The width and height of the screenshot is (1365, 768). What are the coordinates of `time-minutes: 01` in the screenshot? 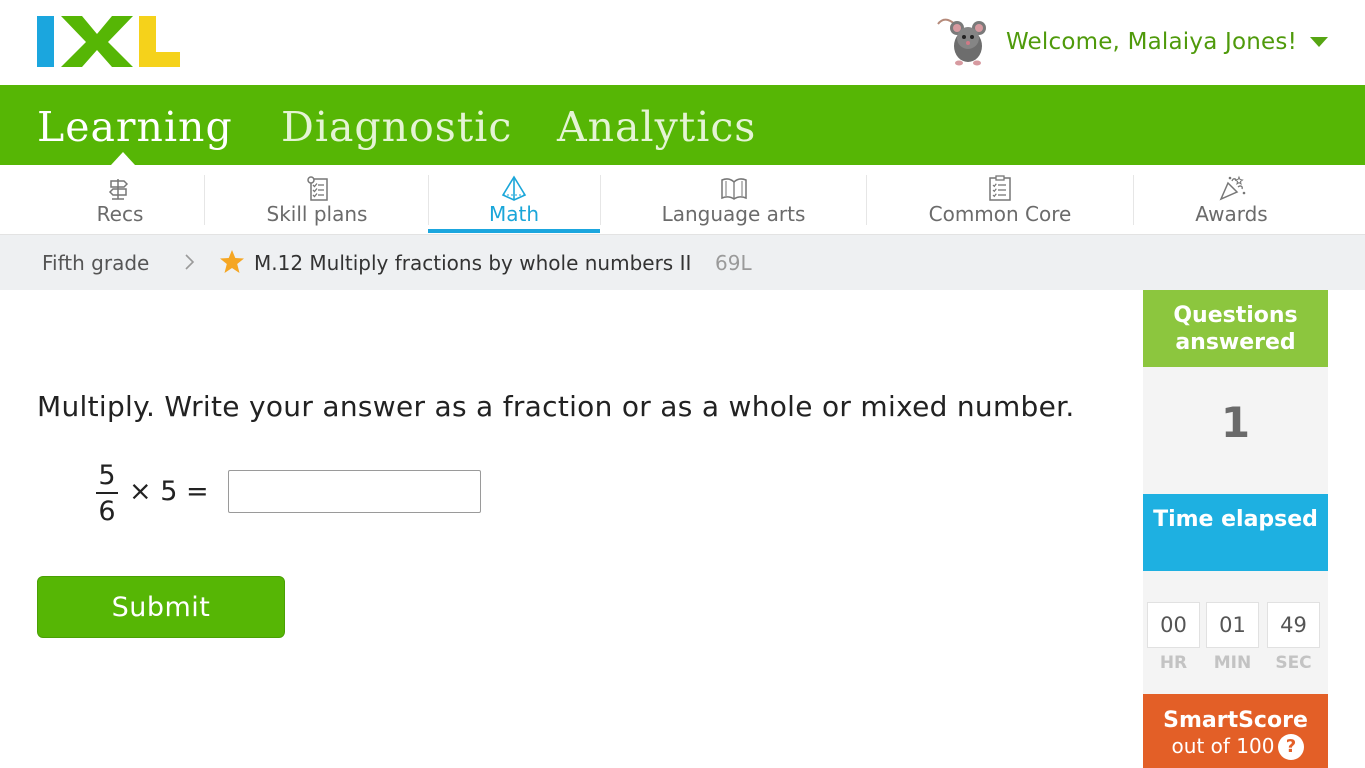 It's located at (1232, 625).